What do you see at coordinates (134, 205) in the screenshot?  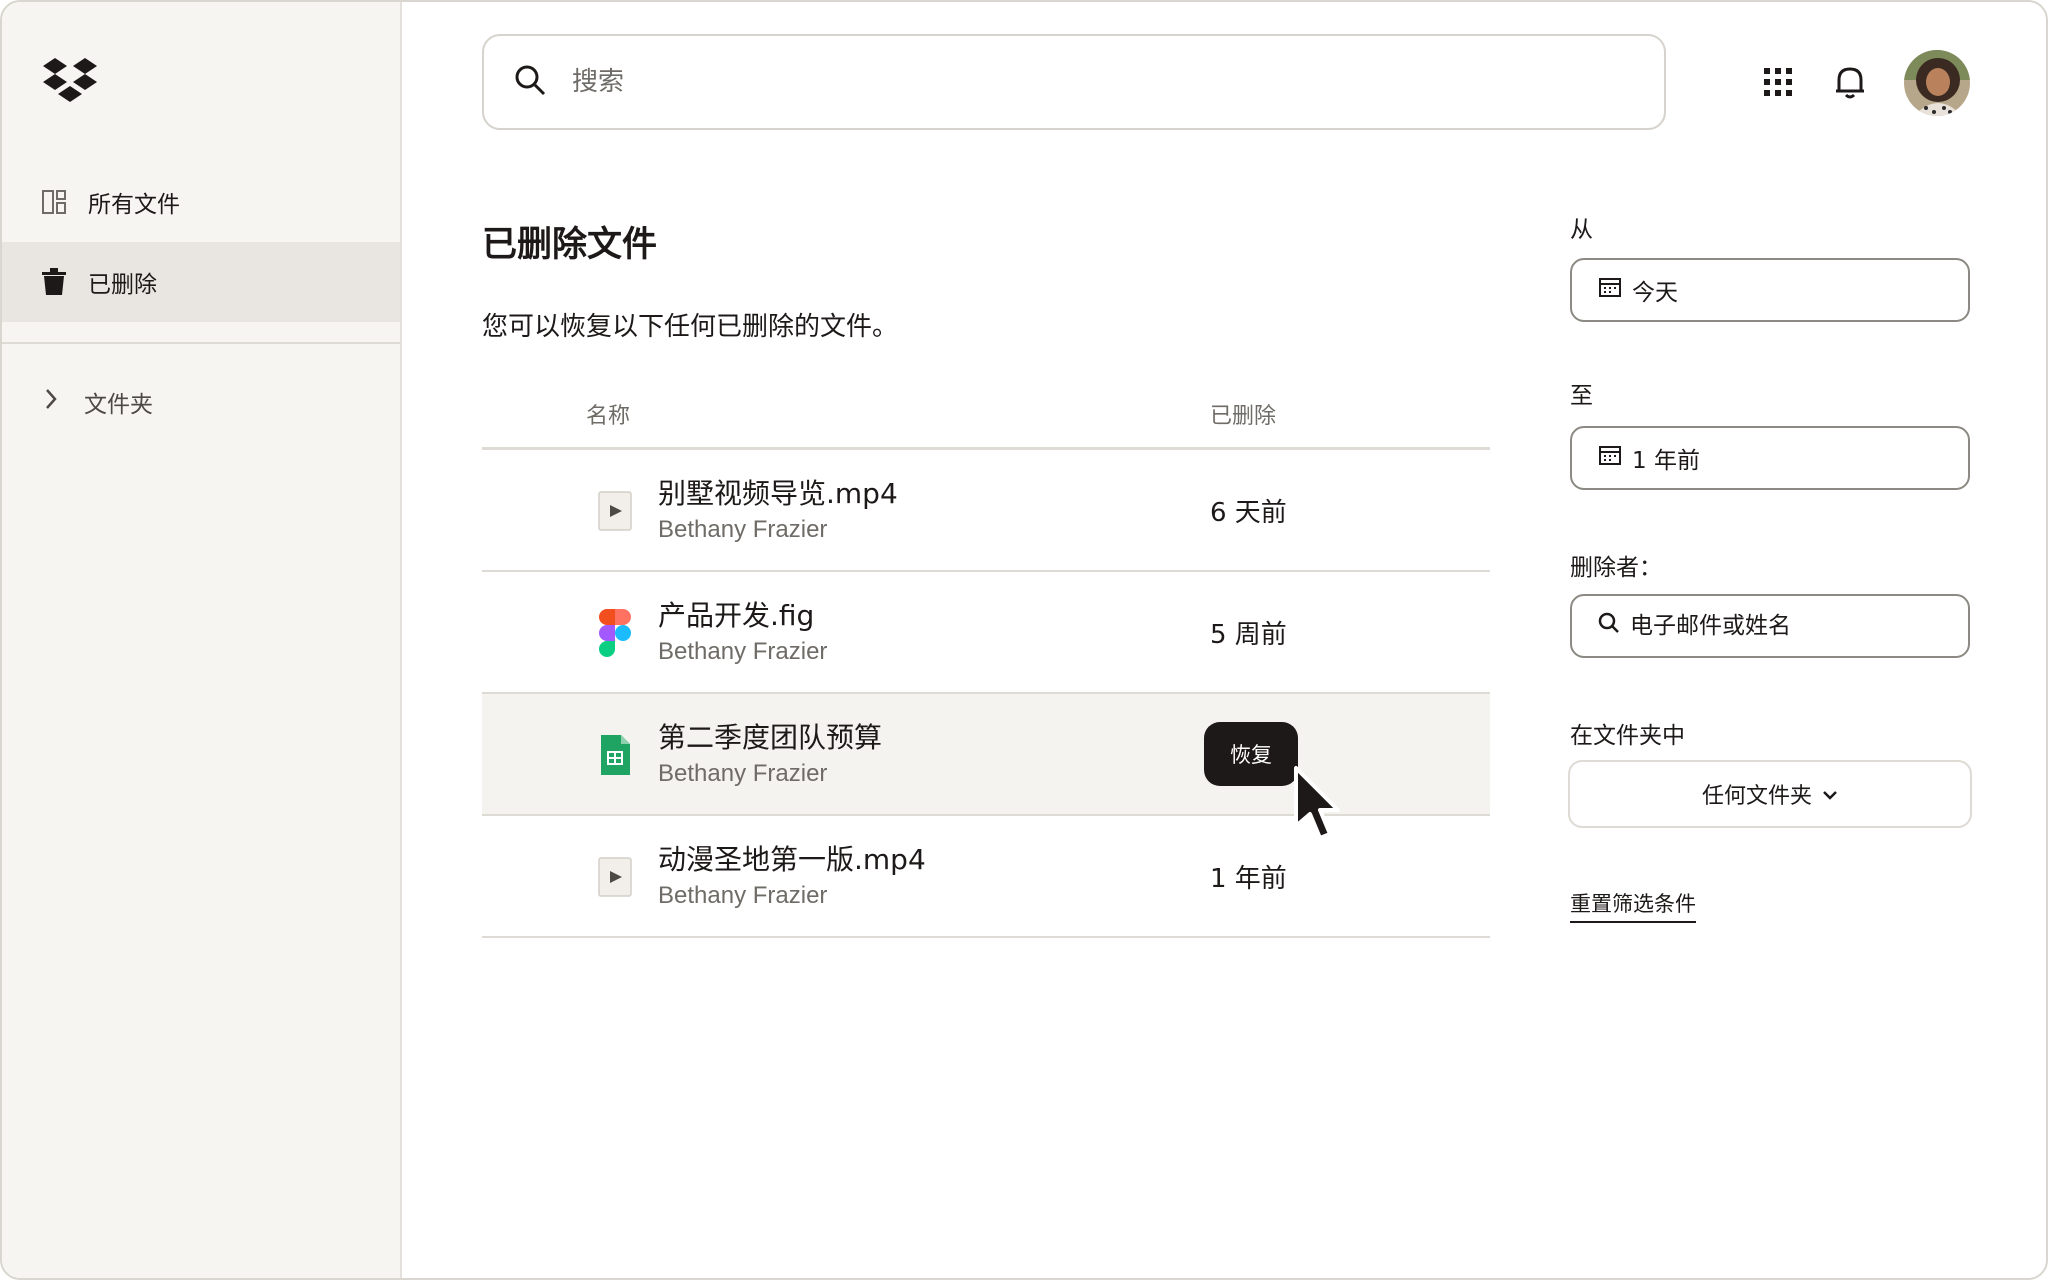 I see `sidebar-item-label: 所有文件` at bounding box center [134, 205].